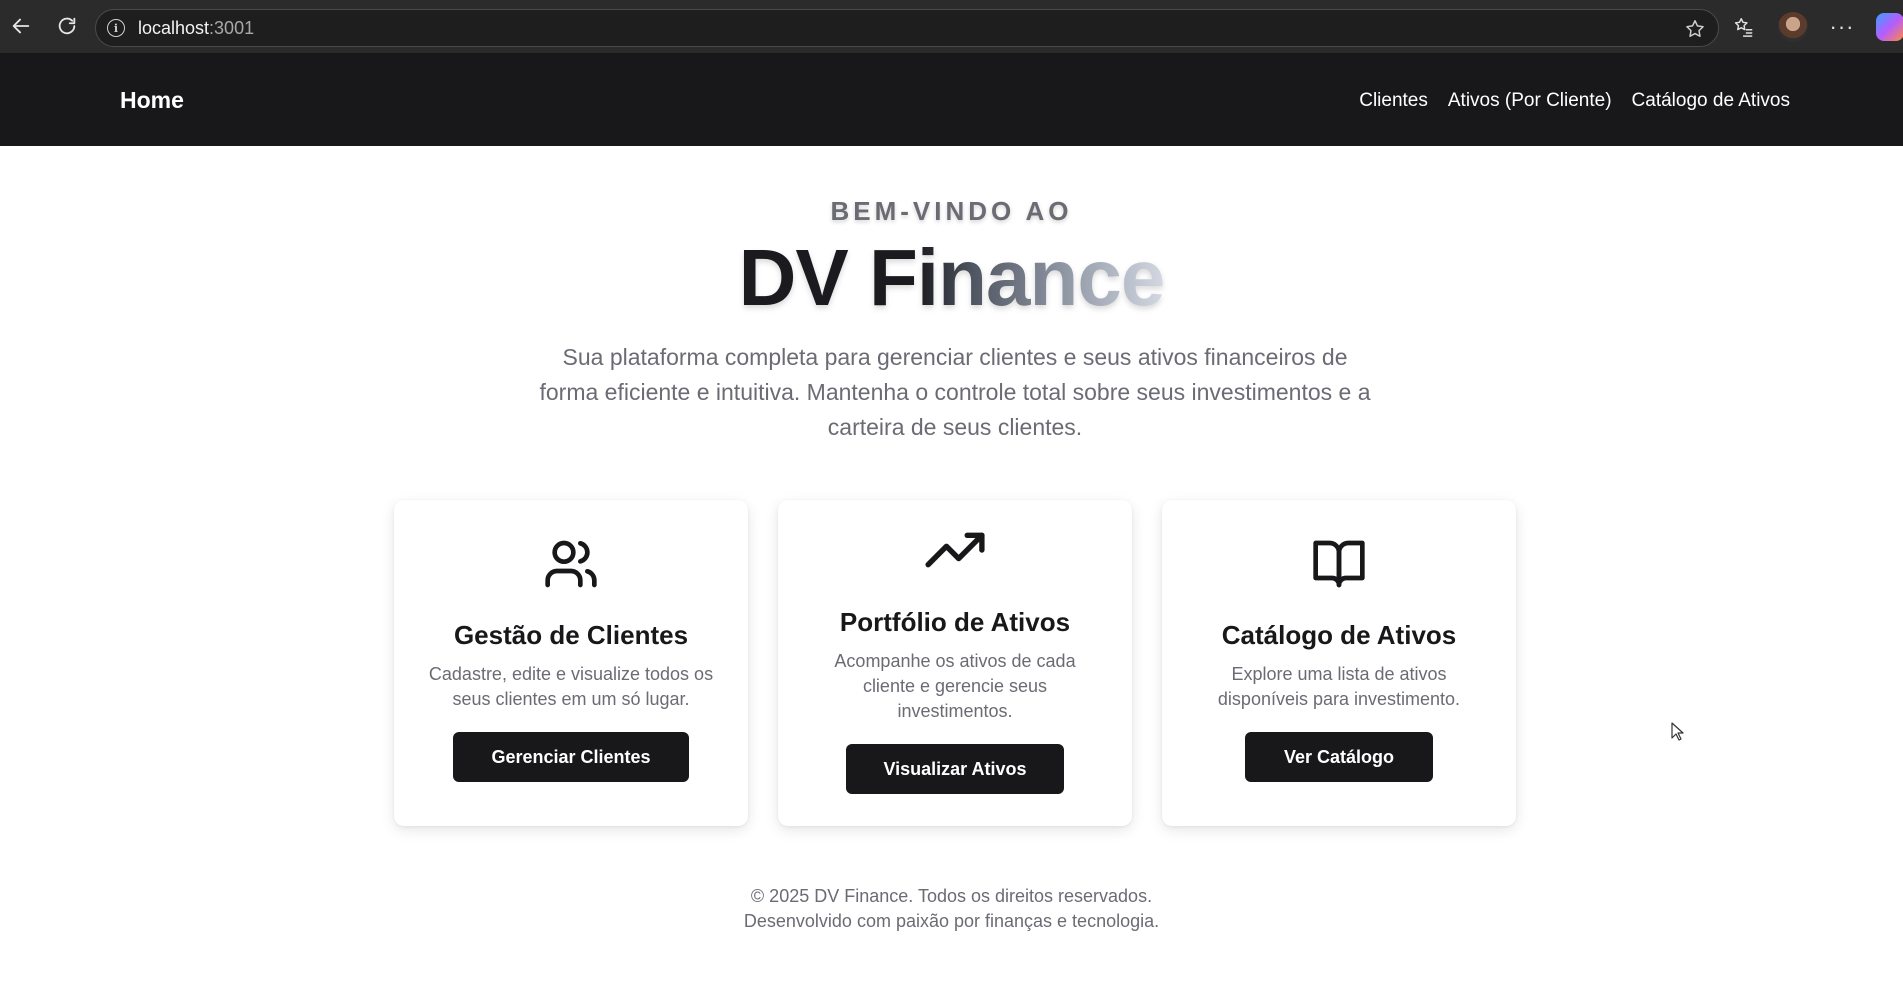 The width and height of the screenshot is (1903, 1008). I want to click on card-title: Catálogo de Ativos, so click(1339, 635).